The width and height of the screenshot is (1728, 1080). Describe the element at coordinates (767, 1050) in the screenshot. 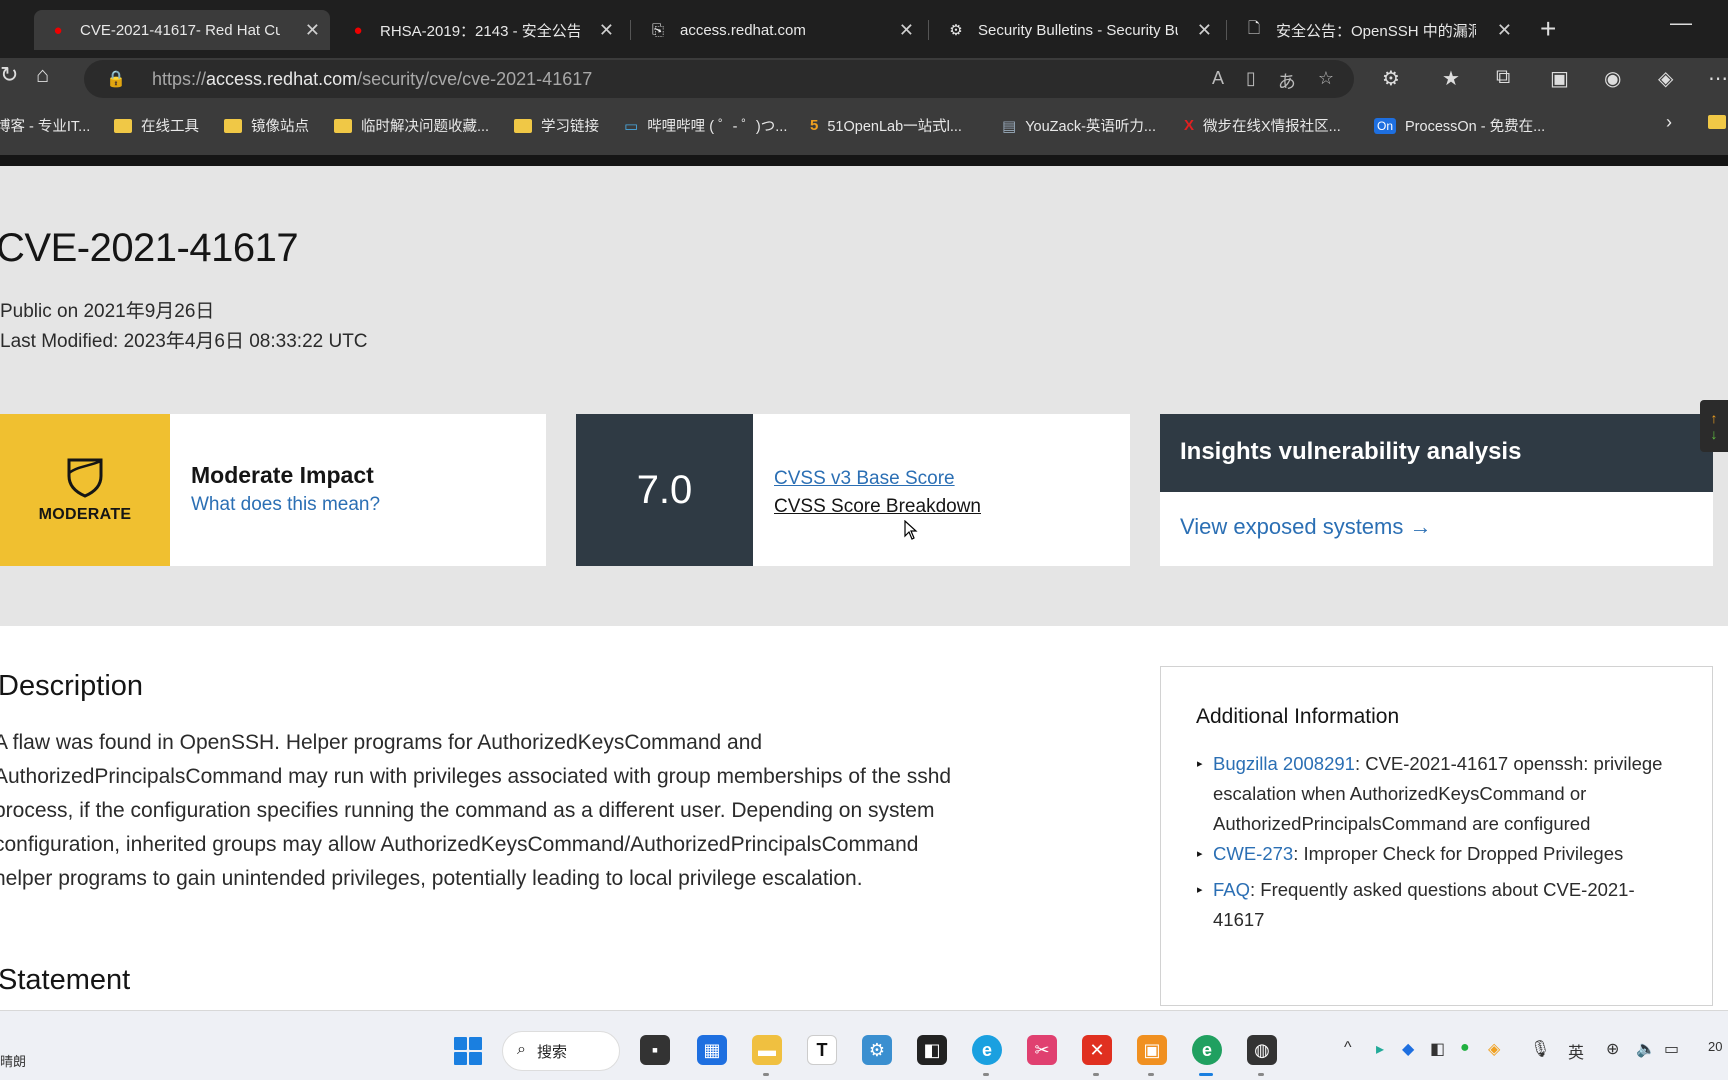

I see `file-explorer-icon: ▬` at that location.